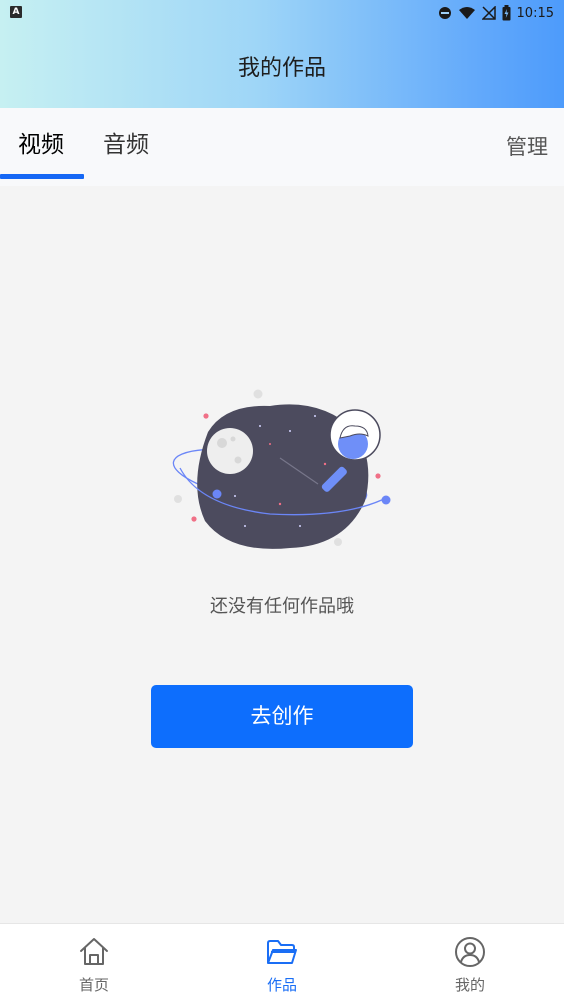 The width and height of the screenshot is (564, 1002). I want to click on nav-item-works: 作品, so click(282, 963).